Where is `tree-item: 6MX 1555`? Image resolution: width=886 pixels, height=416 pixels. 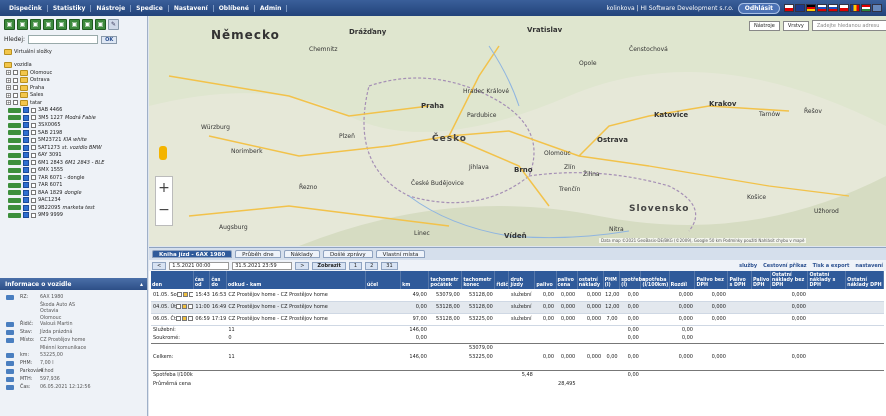
tree-item: 6MX 1555 is located at coordinates (73, 171).